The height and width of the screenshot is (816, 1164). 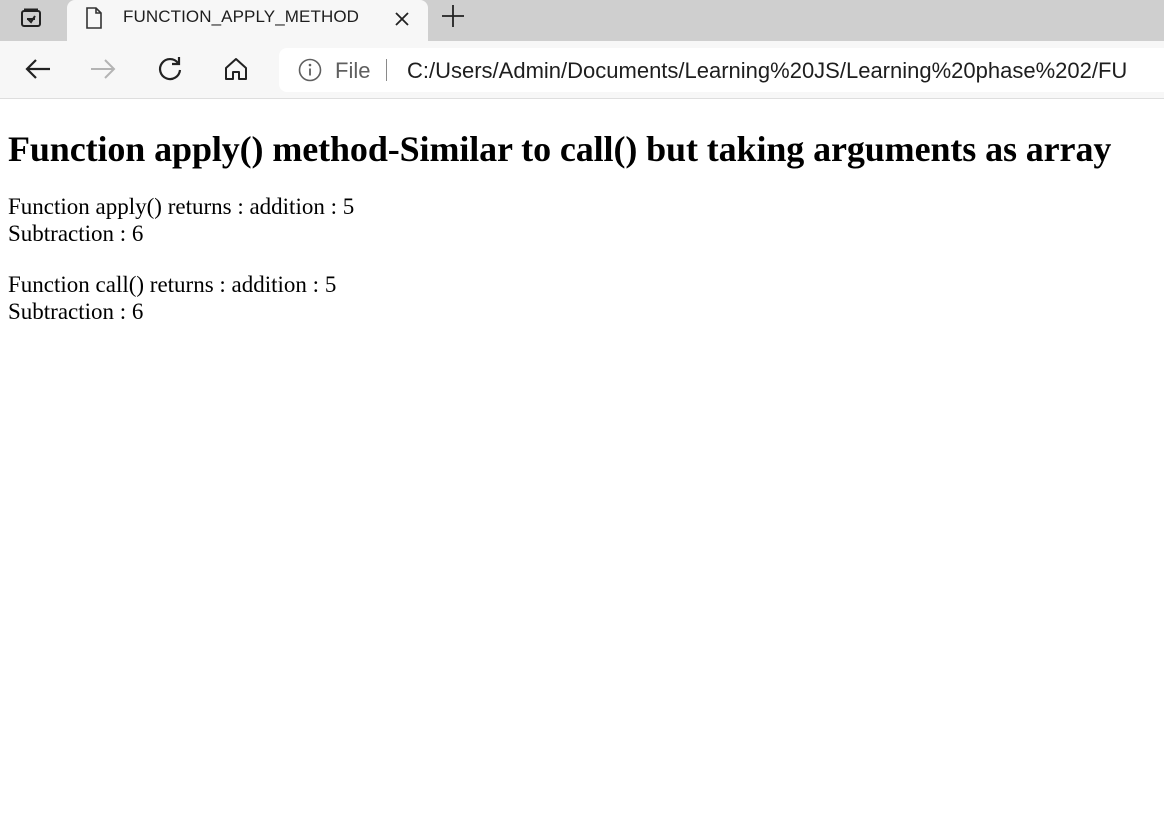 What do you see at coordinates (76, 312) in the screenshot?
I see `call-result-line2: Subtraction : 6` at bounding box center [76, 312].